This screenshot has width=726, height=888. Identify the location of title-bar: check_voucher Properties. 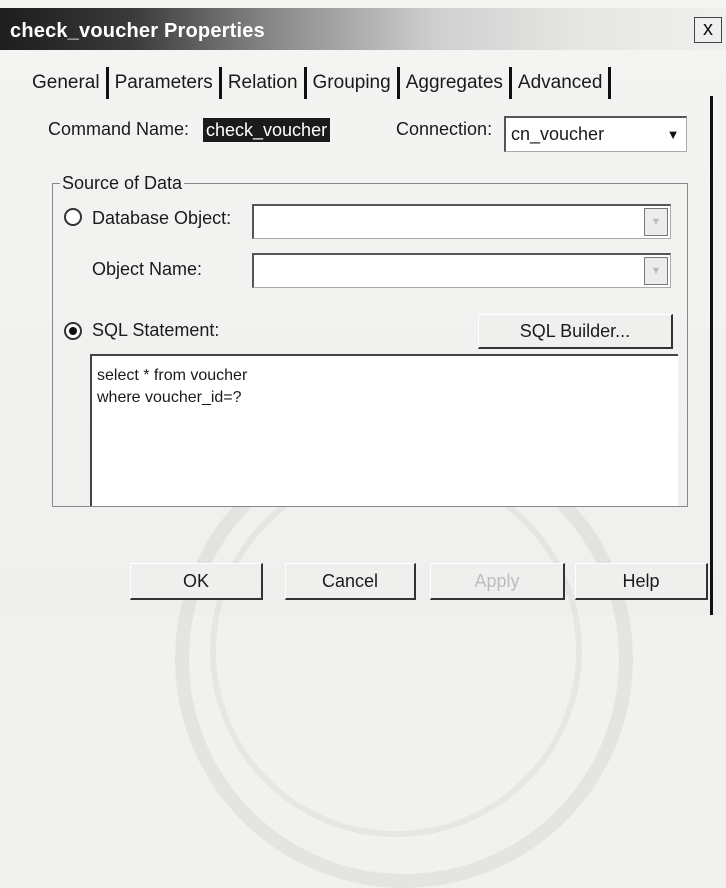
(363, 29).